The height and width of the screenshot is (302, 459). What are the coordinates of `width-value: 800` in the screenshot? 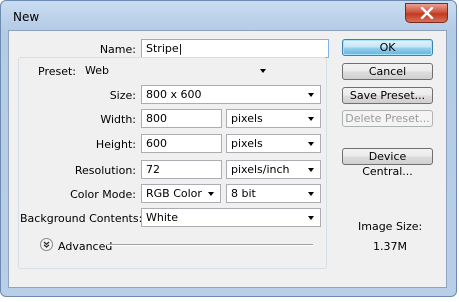 It's located at (156, 118).